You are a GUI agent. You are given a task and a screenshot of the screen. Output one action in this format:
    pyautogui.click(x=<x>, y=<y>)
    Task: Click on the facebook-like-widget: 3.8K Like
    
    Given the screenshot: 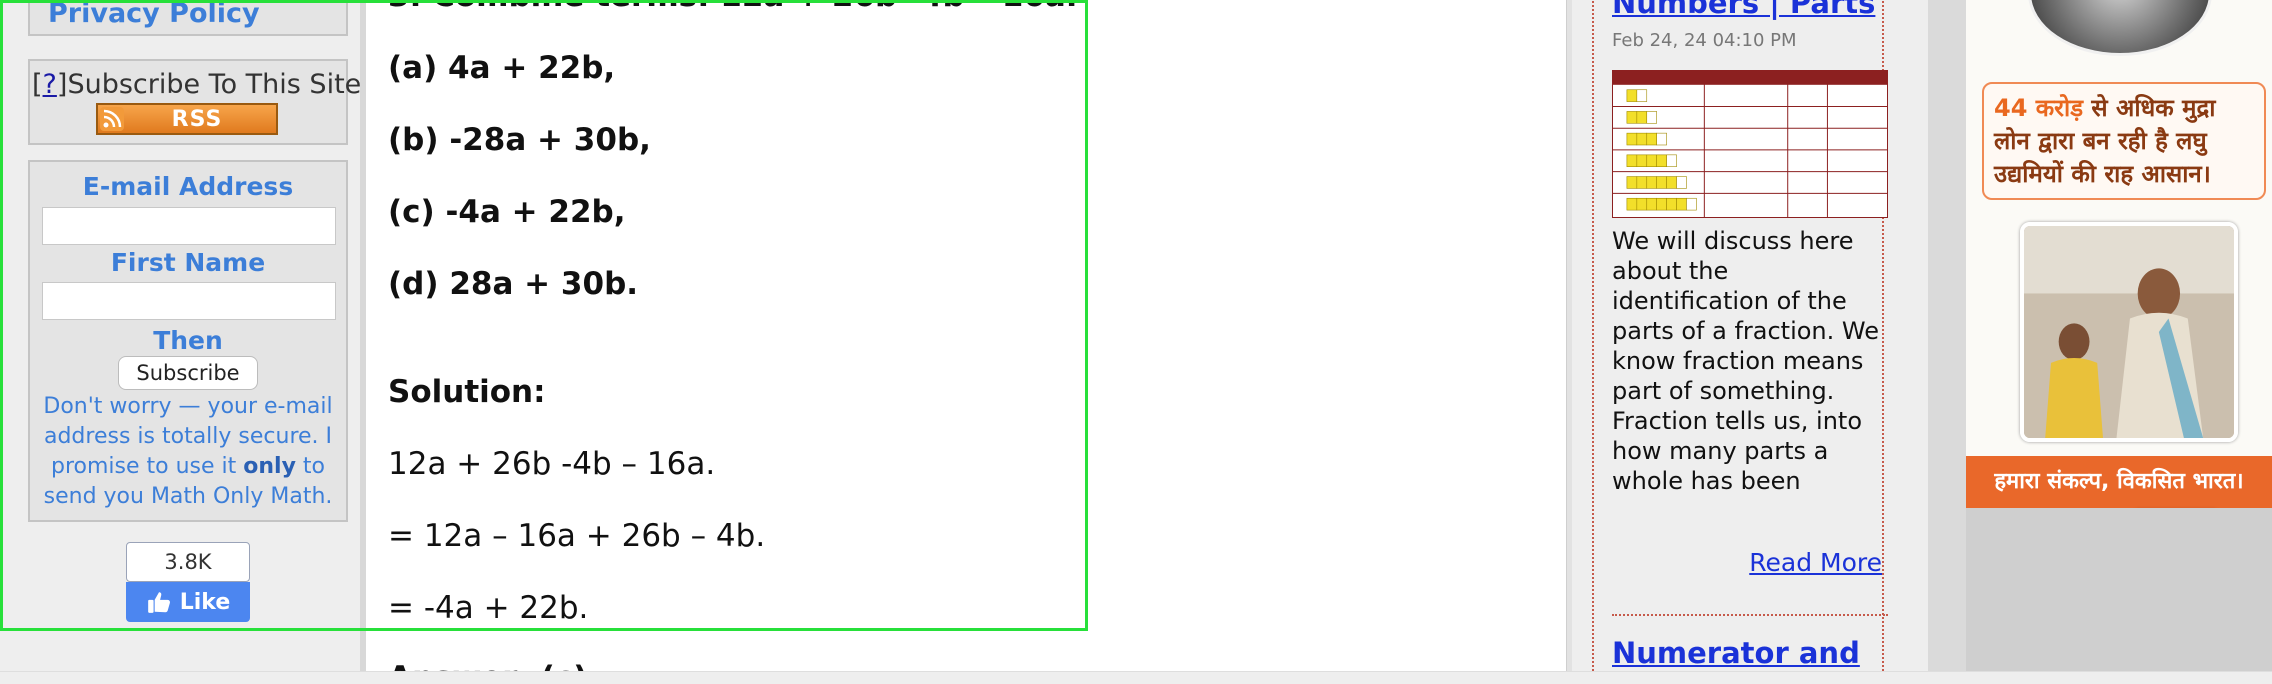 What is the action you would take?
    pyautogui.click(x=188, y=582)
    